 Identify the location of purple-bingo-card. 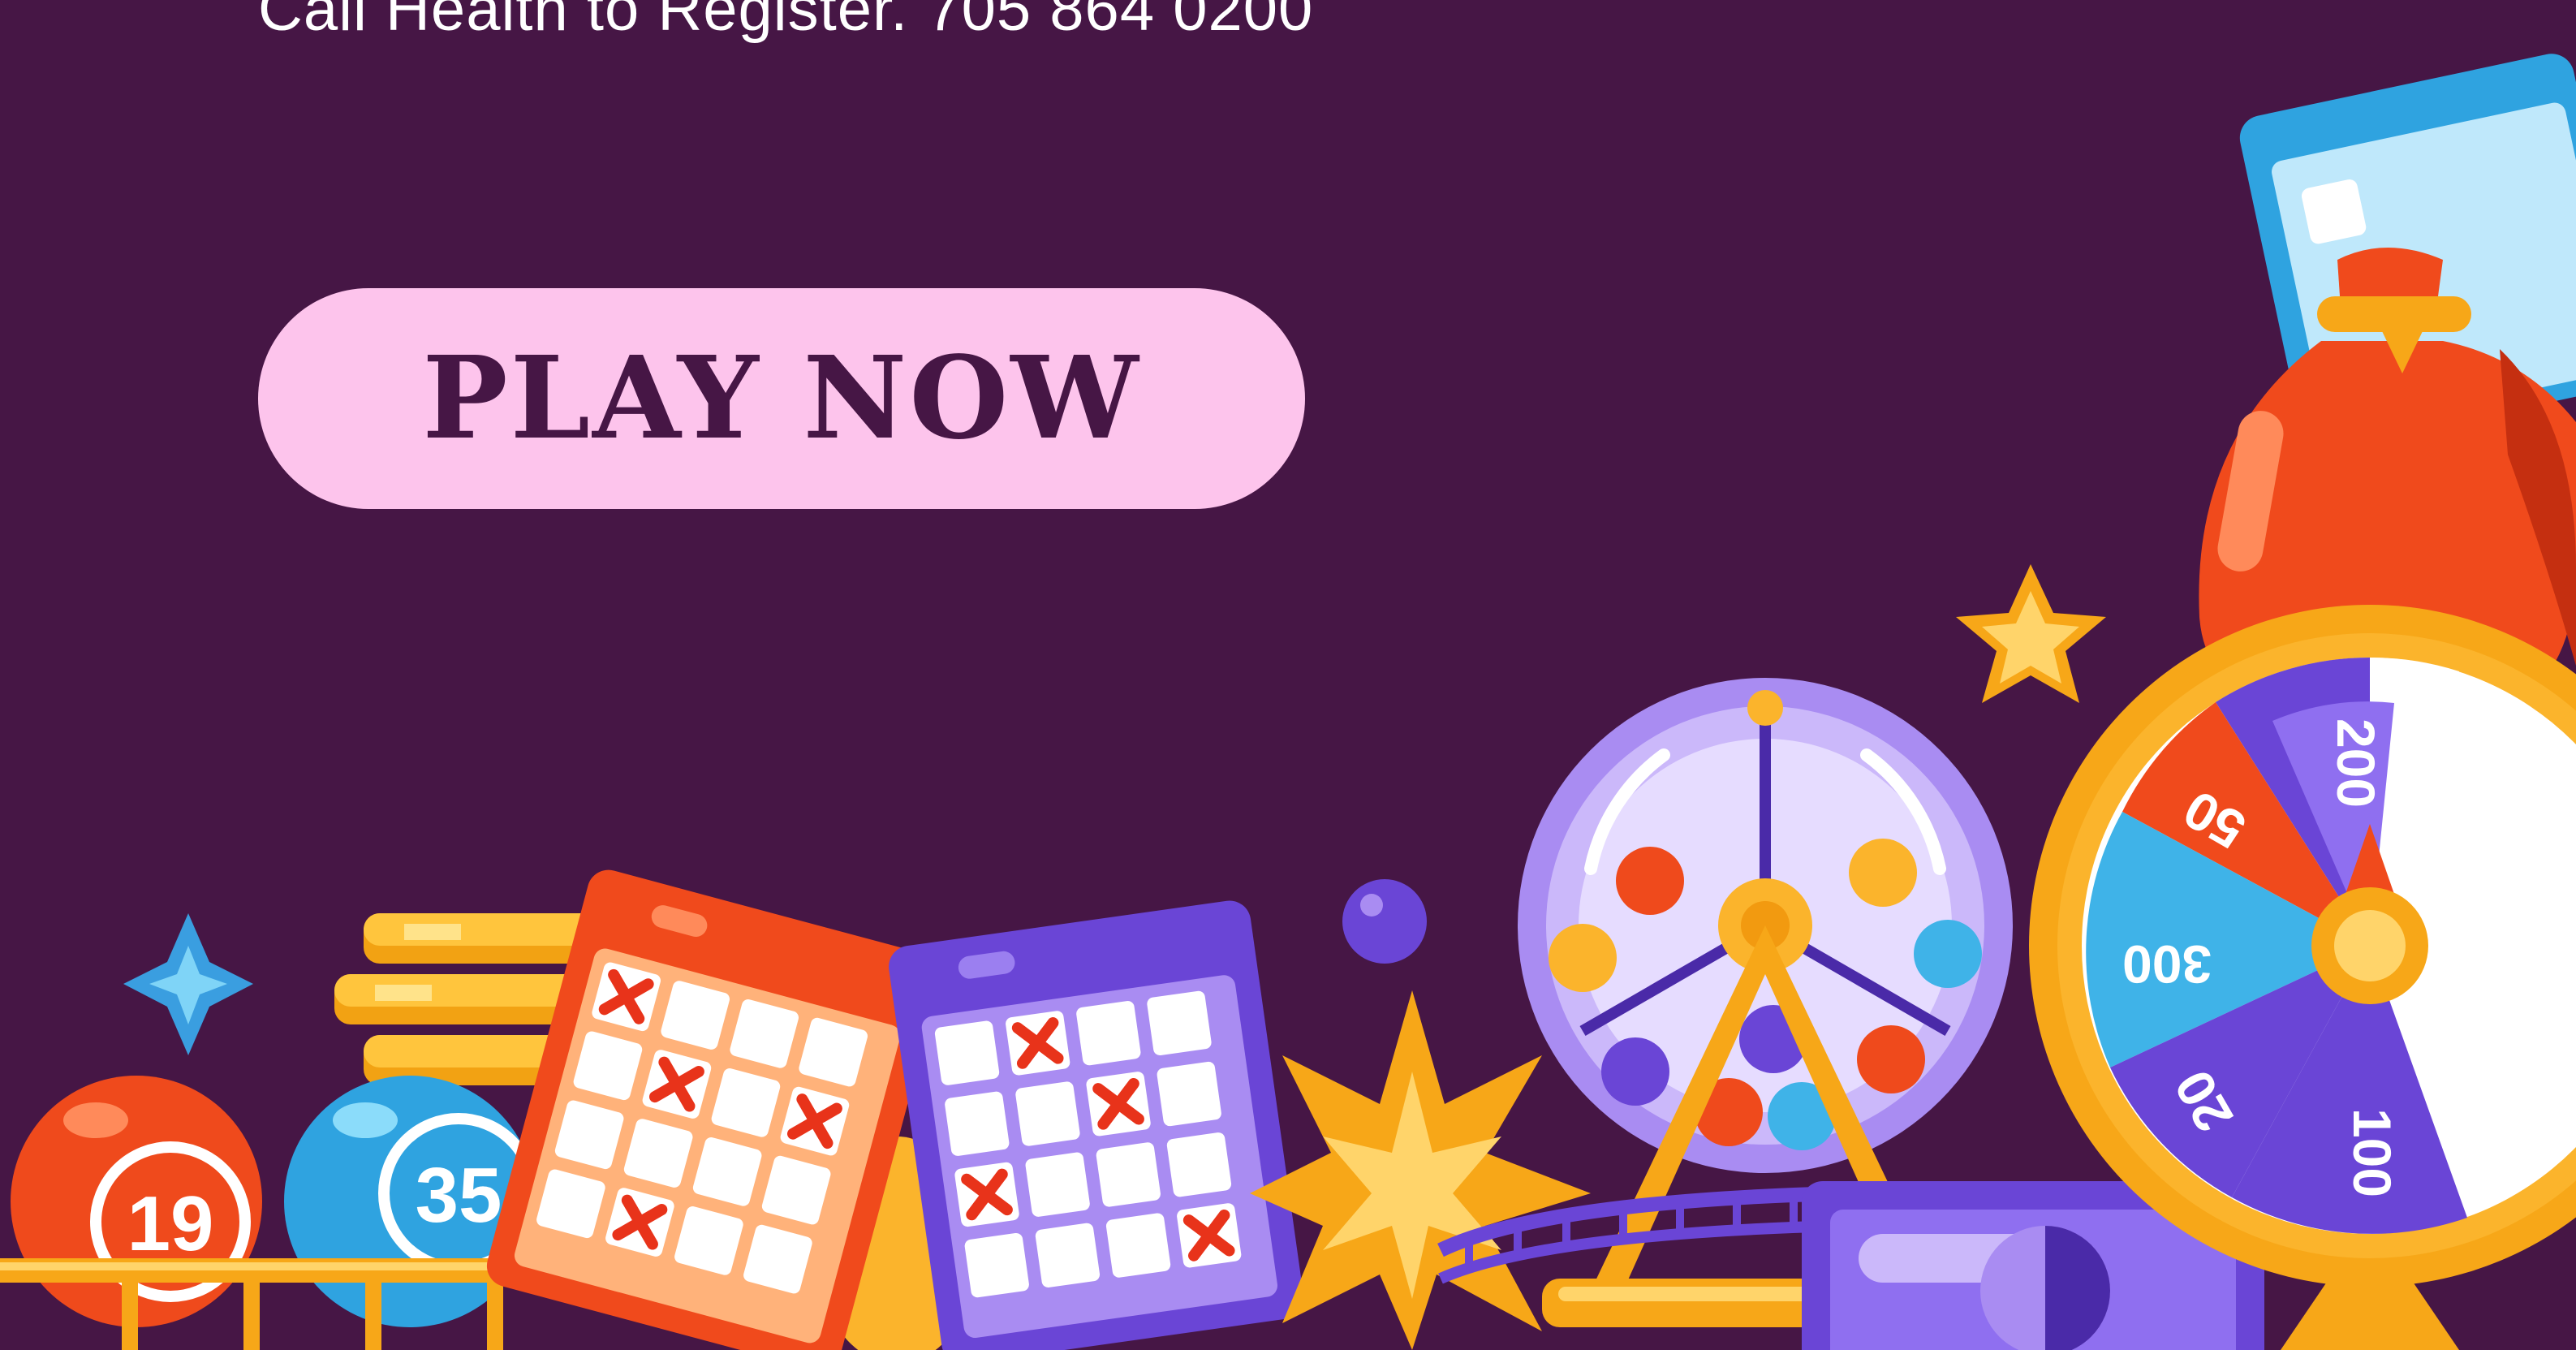
(1096, 1125).